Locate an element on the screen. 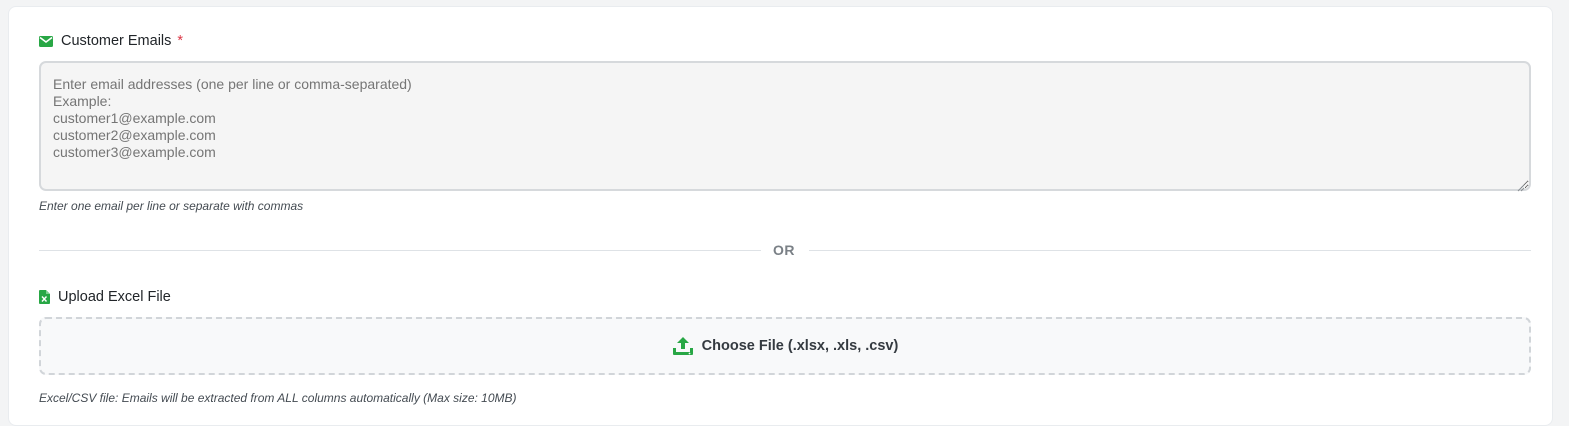 The height and width of the screenshot is (426, 1569). resize-handle-icon is located at coordinates (1521, 188).